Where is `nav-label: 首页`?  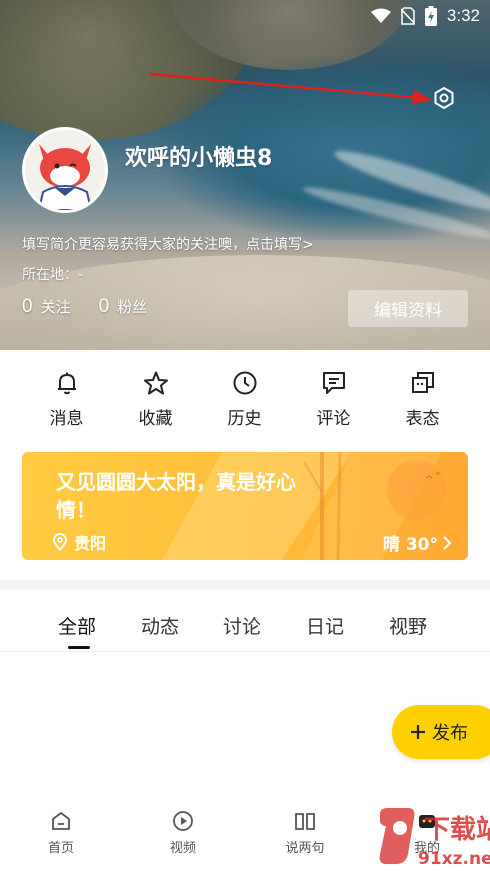 nav-label: 首页 is located at coordinates (60, 848).